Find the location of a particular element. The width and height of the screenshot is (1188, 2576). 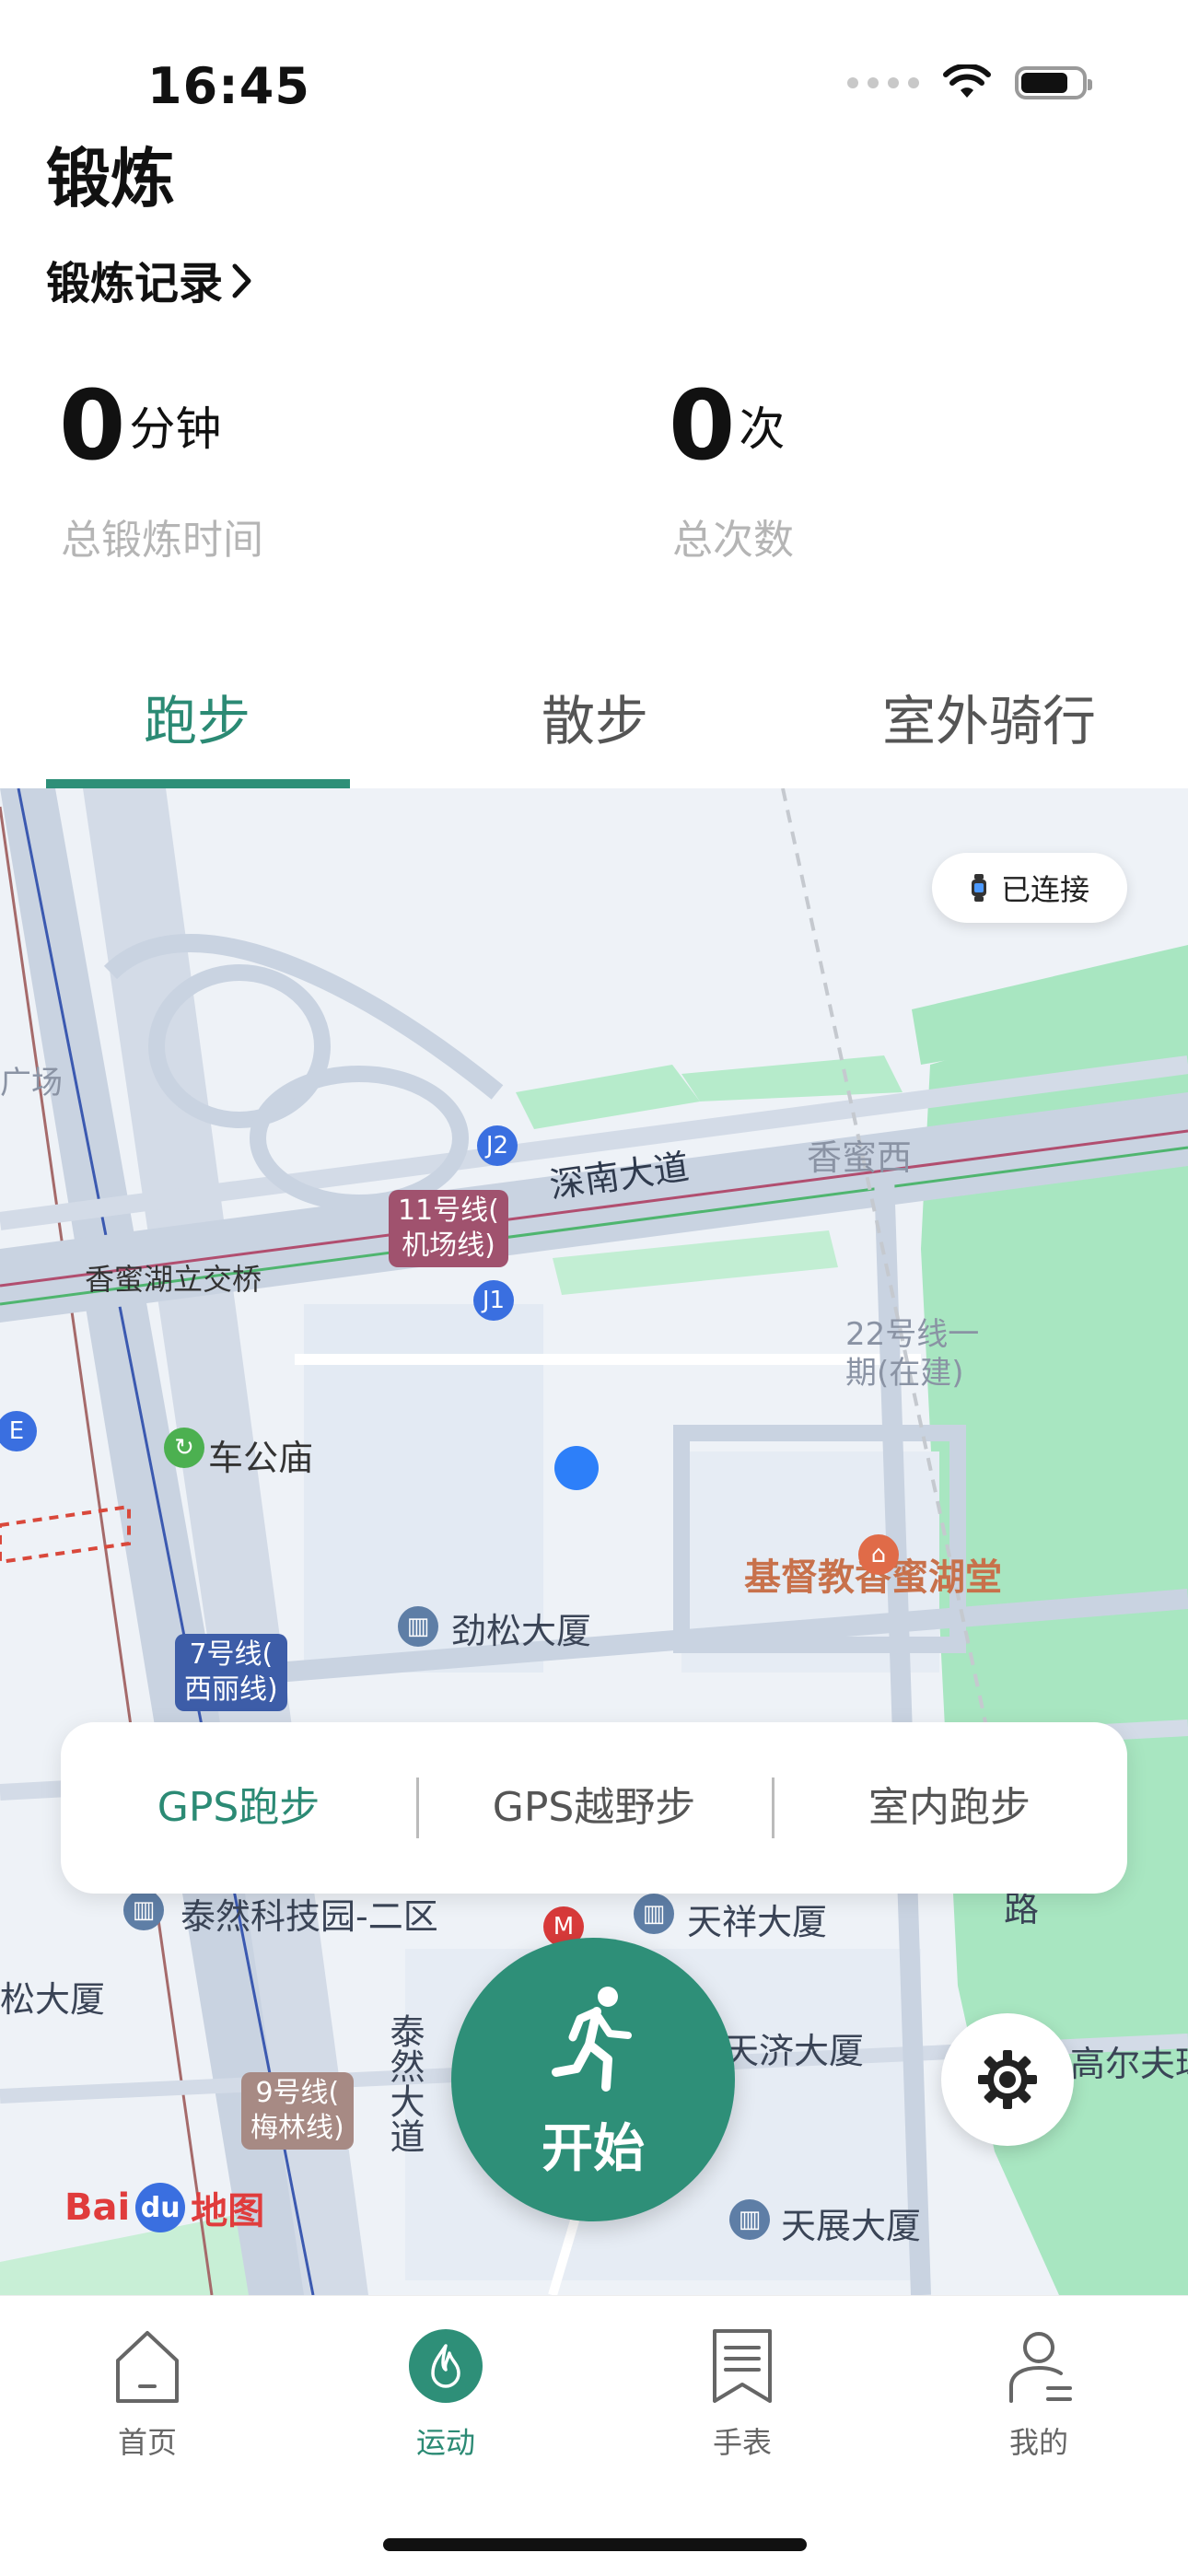

map-label-xiangmi-west: 香蜜西 is located at coordinates (860, 1157).